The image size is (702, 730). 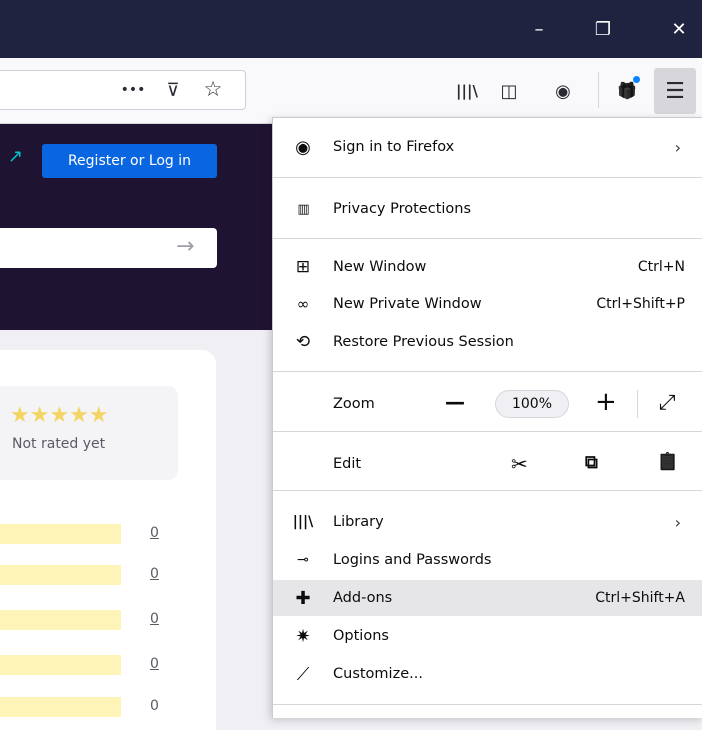 I want to click on menu-item-options: ✷ Options, so click(x=487, y=636).